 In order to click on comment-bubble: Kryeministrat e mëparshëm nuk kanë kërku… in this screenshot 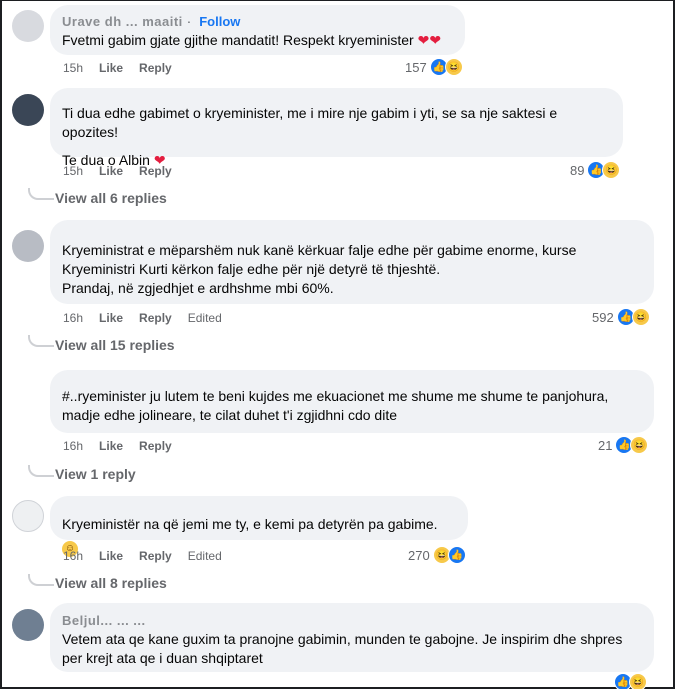, I will do `click(352, 262)`.